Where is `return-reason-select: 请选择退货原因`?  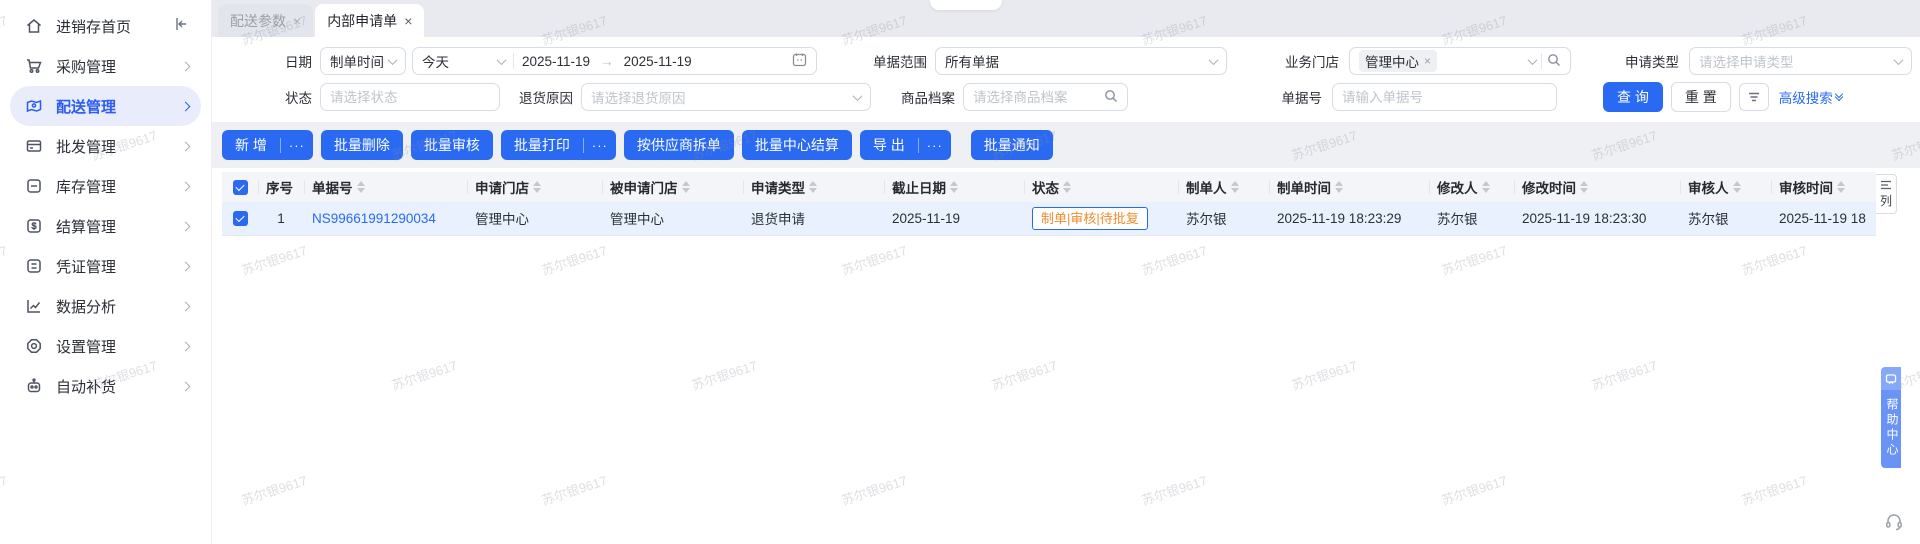
return-reason-select: 请选择退货原因 is located at coordinates (726, 97).